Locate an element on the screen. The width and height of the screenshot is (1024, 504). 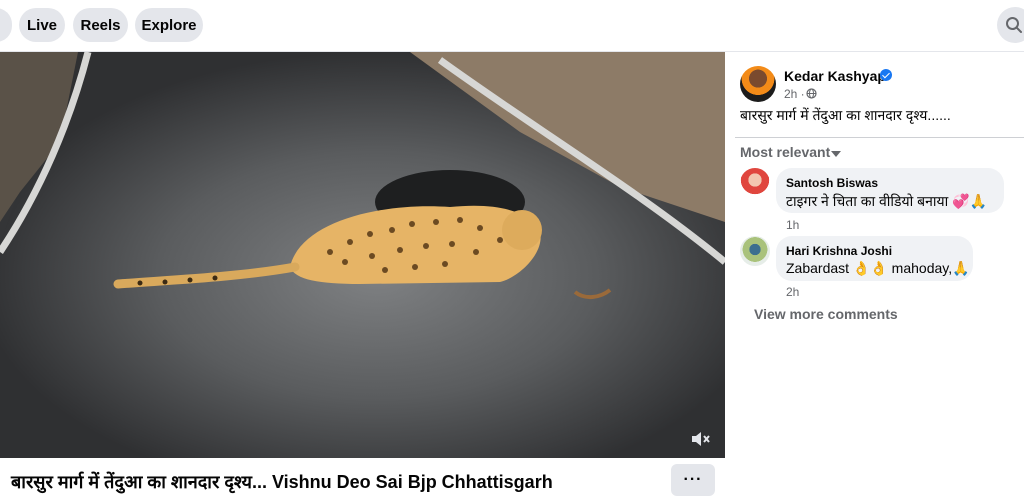
comment-sort-dropdown: Most relevant is located at coordinates (785, 152).